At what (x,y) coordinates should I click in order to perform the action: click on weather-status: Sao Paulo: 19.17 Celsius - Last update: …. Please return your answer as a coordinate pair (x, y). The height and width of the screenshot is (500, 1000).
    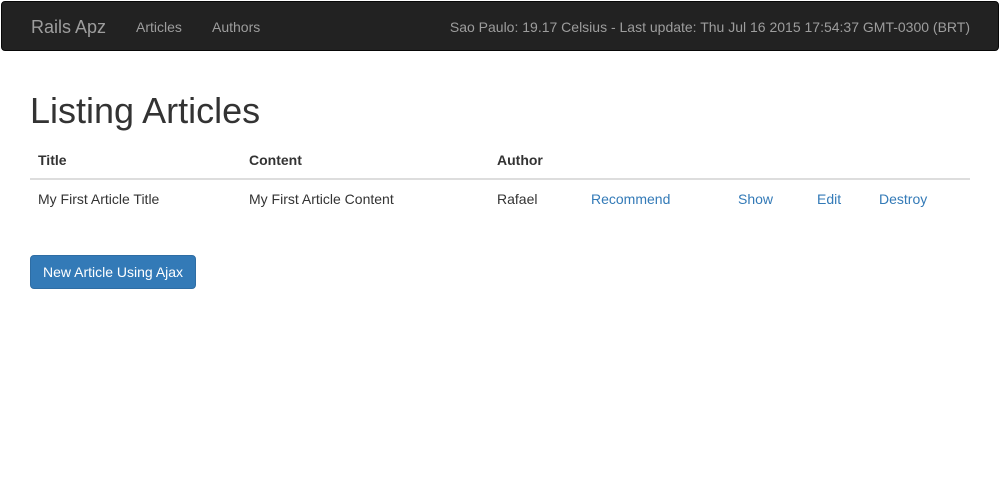
    Looking at the image, I should click on (709, 27).